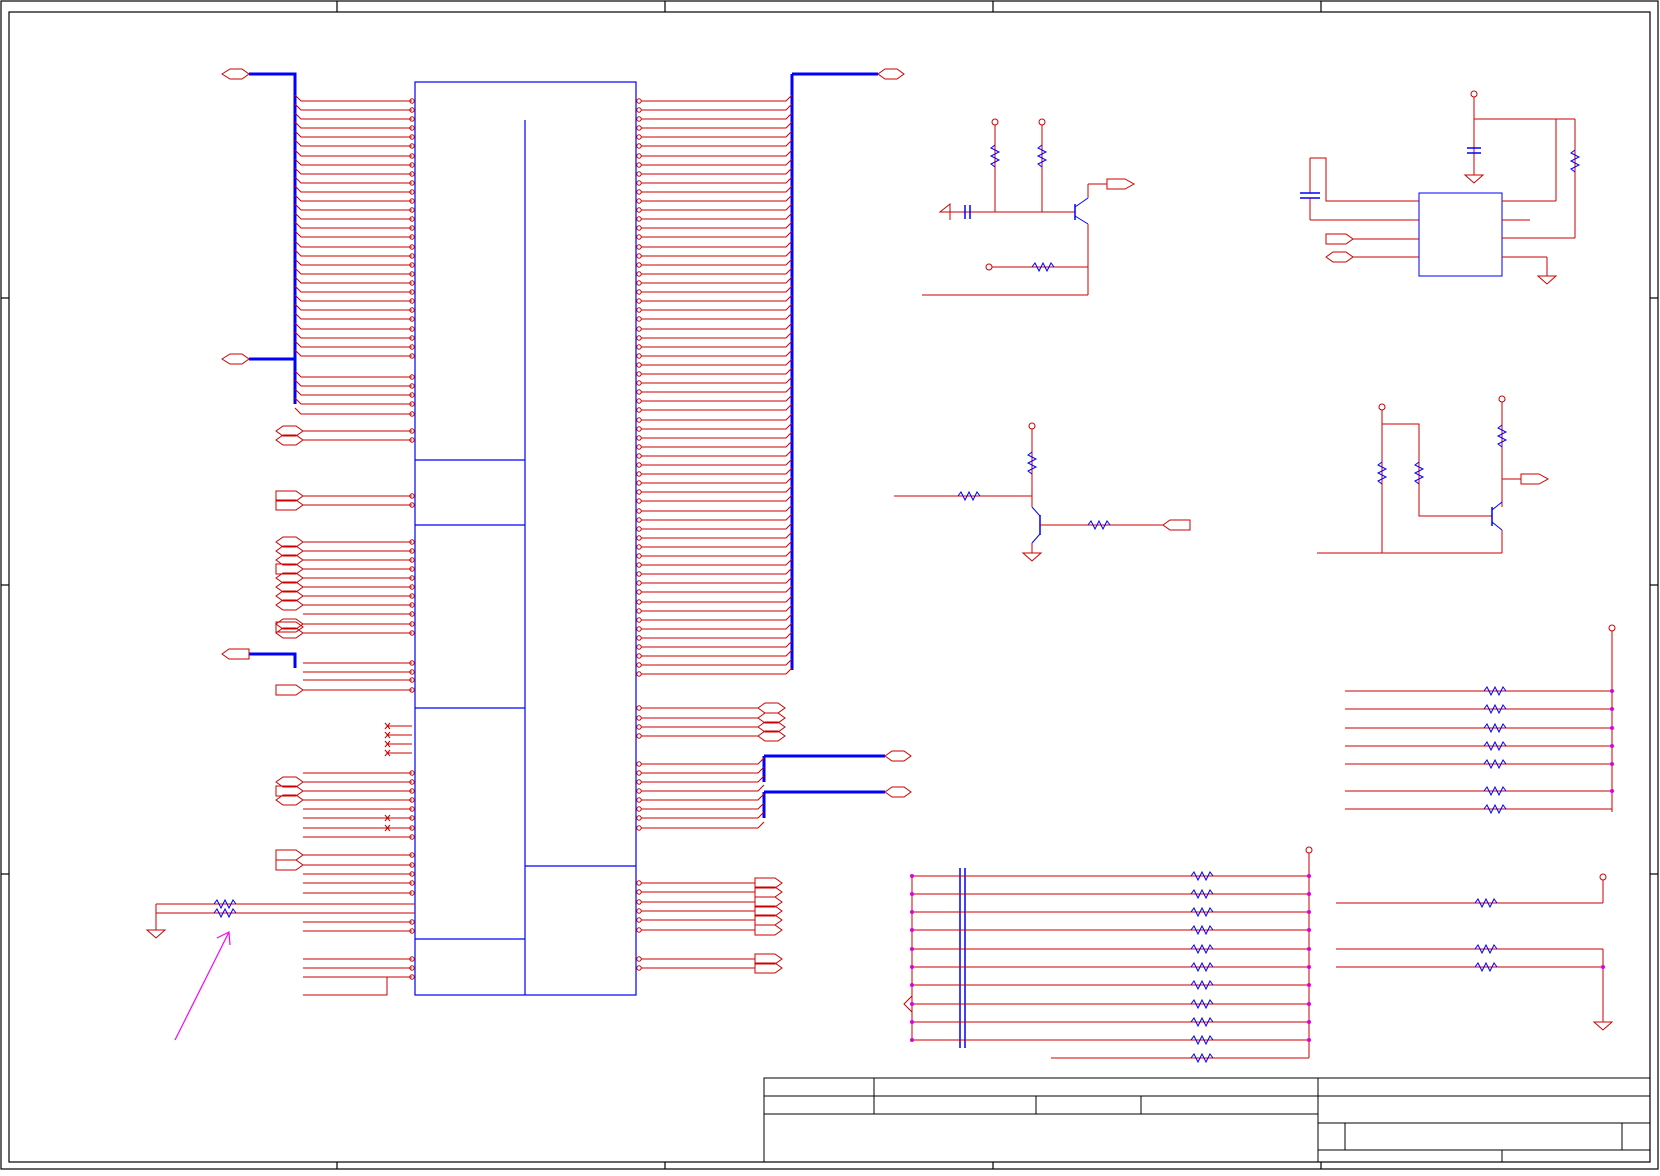 The height and width of the screenshot is (1176, 1660). I want to click on left-wire-bottom, so click(357, 986).